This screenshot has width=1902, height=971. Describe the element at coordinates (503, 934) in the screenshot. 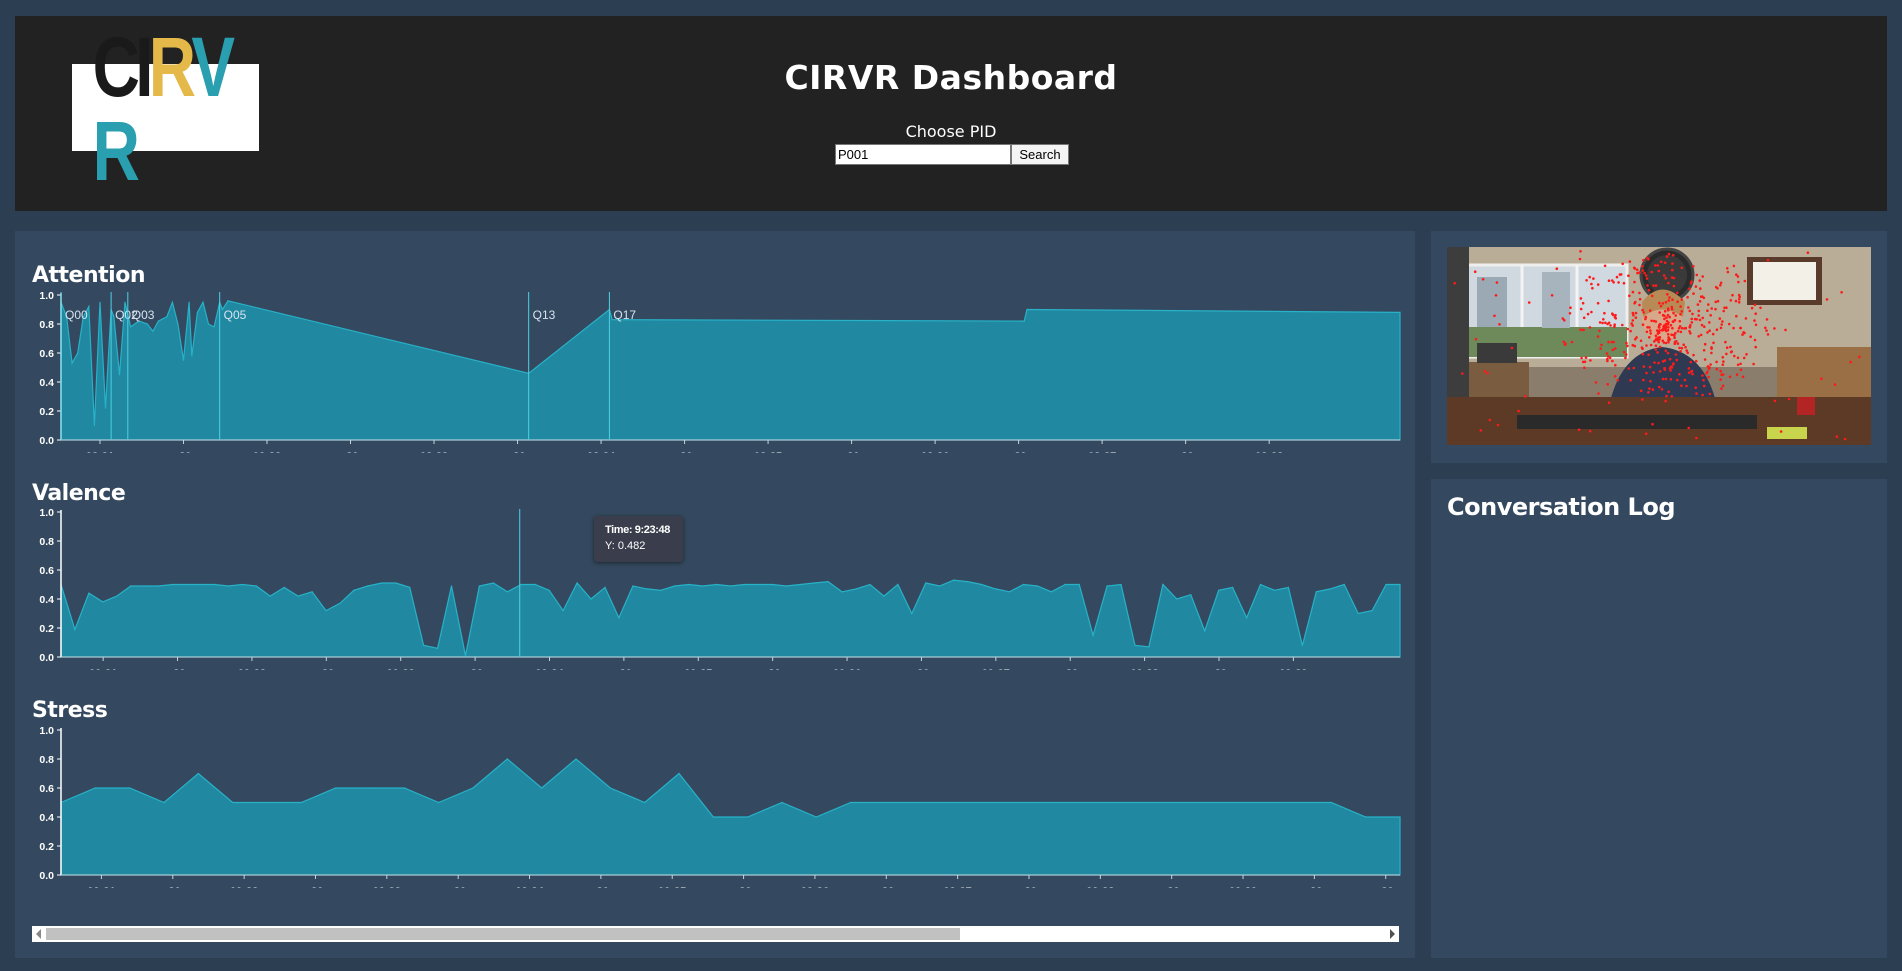

I see `scrollbar-thumb` at that location.